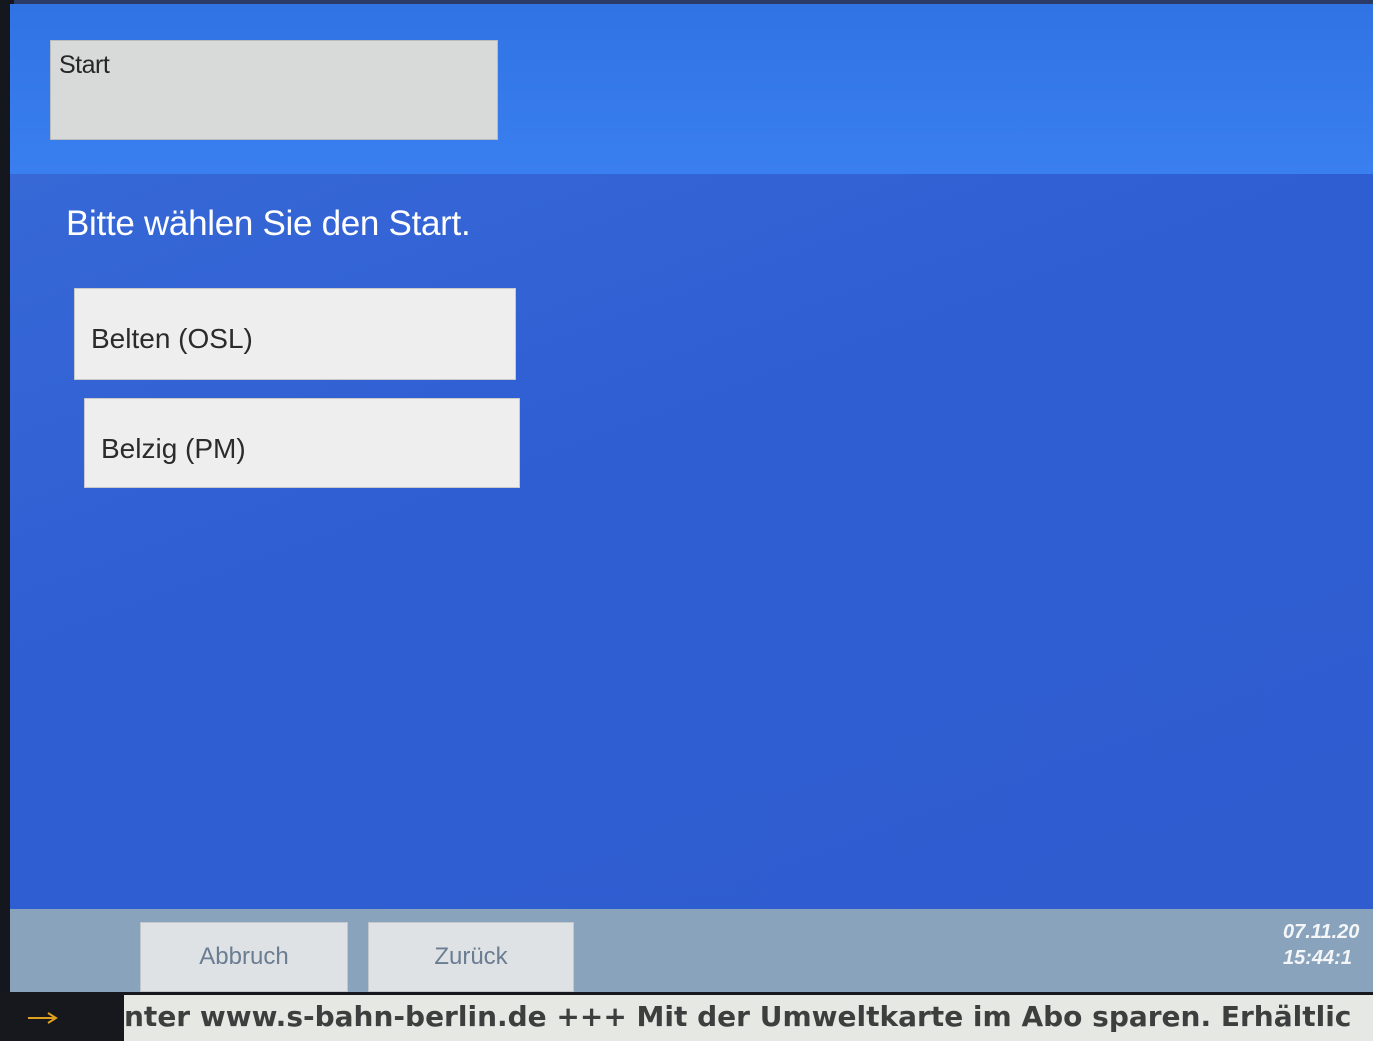 The image size is (1373, 1041). Describe the element at coordinates (173, 448) in the screenshot. I see `option-label: Belzig (PM)` at that location.